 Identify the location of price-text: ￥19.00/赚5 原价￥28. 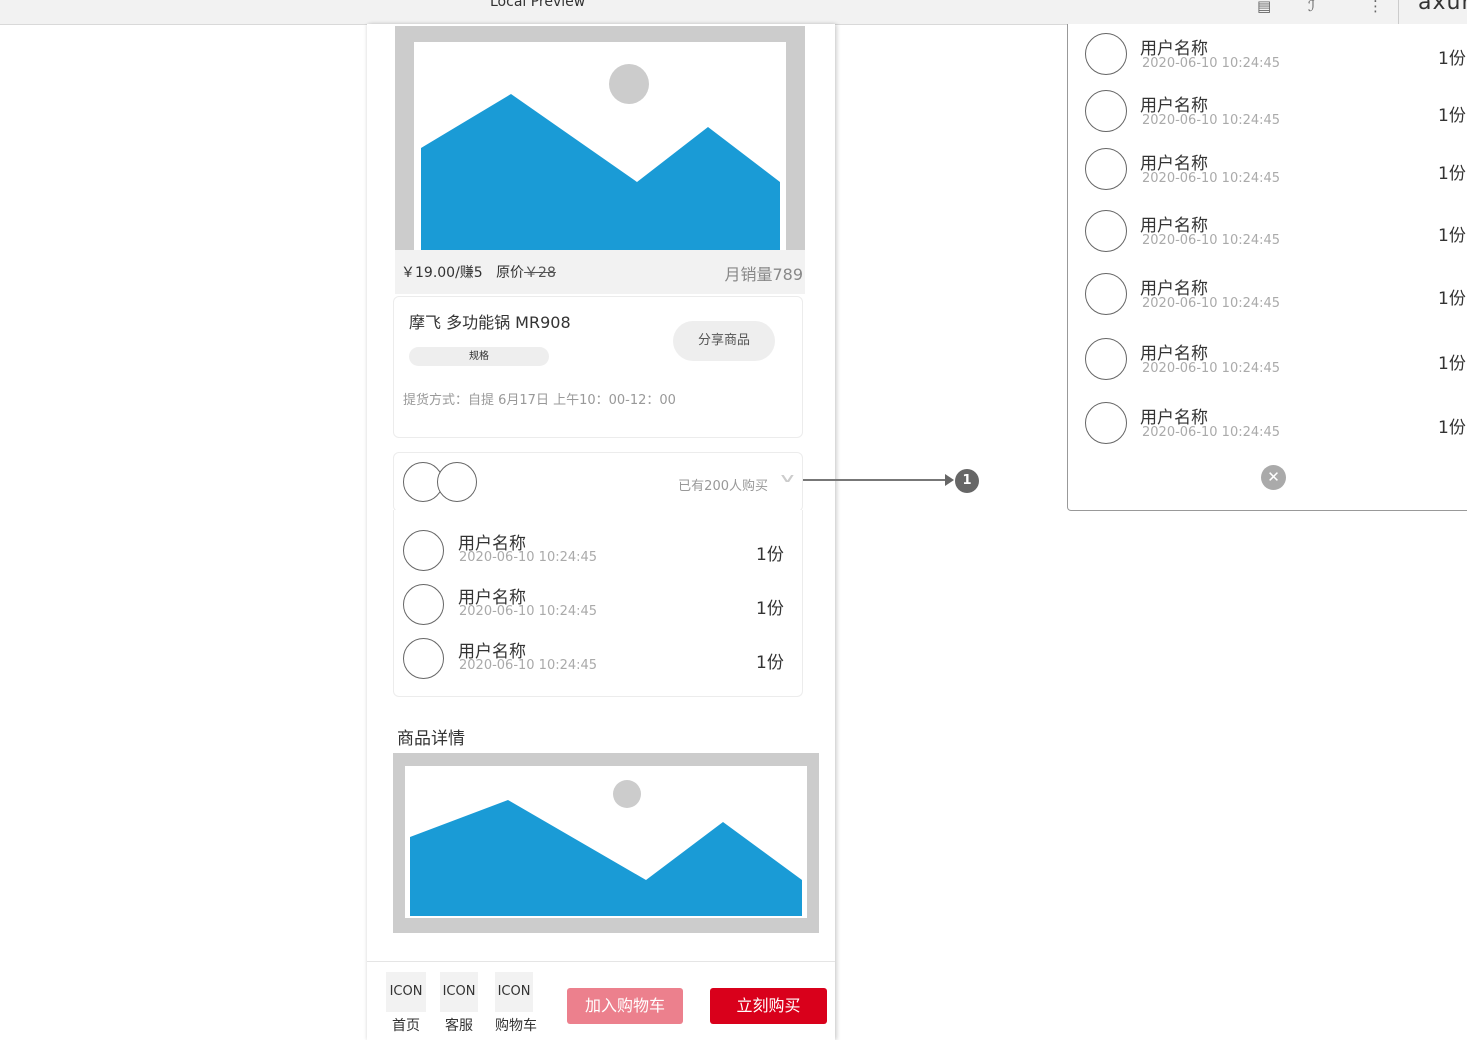
(478, 272).